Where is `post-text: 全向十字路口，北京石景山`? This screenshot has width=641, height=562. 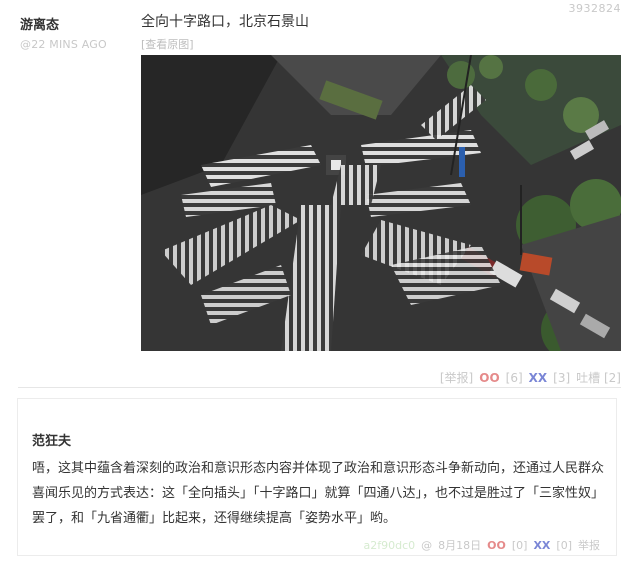
post-text: 全向十字路口，北京石景山 is located at coordinates (225, 22).